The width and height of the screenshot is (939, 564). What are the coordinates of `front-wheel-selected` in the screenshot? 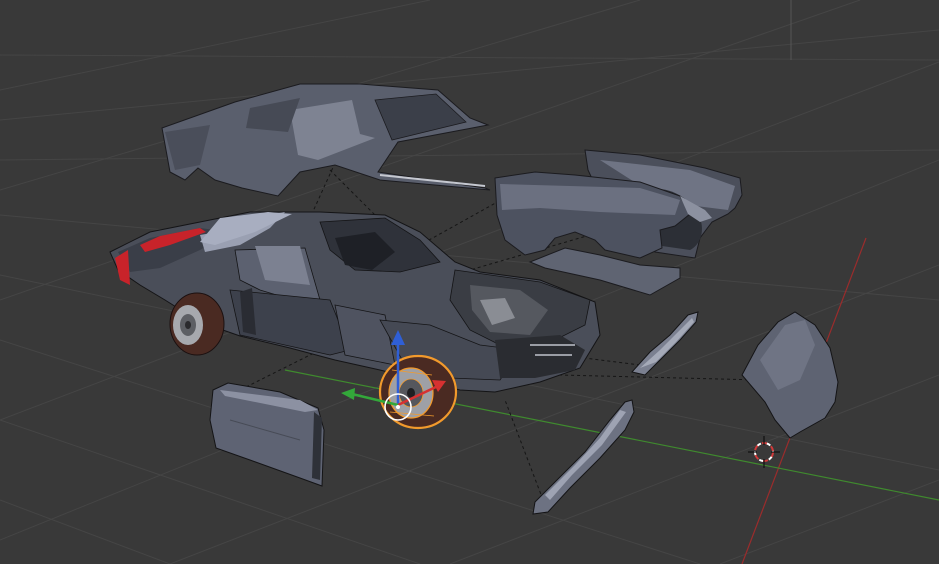 It's located at (418, 392).